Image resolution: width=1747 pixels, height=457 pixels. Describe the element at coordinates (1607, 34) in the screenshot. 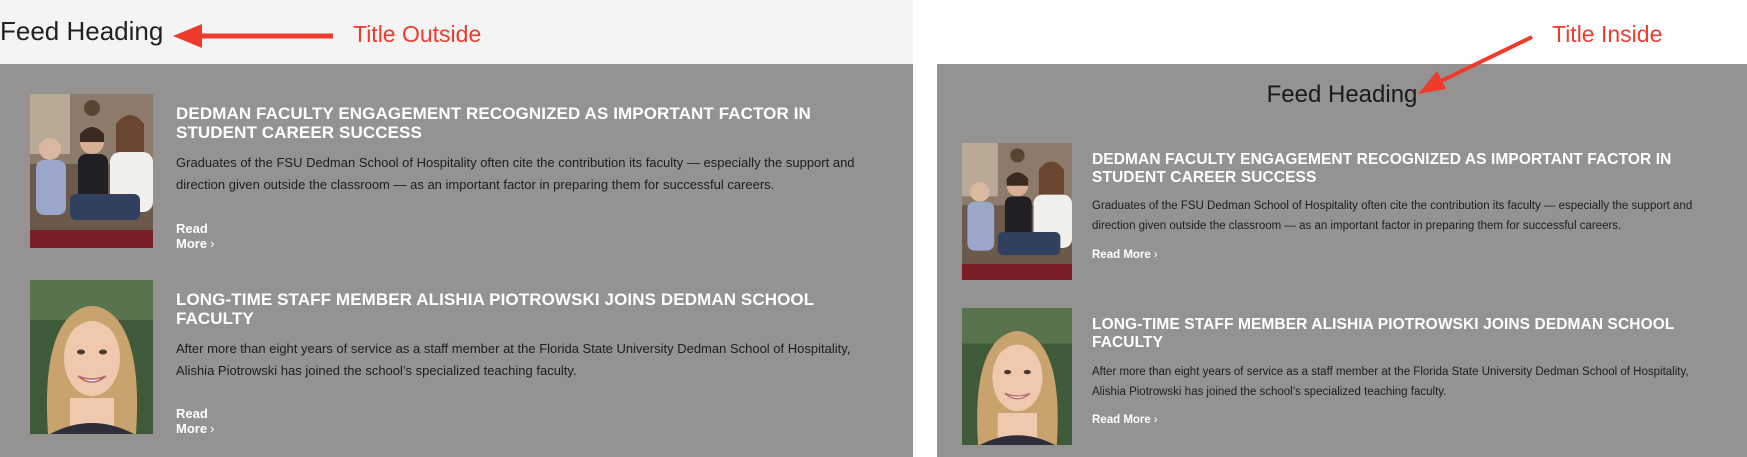

I see `annotation-title-inside: Title Inside` at that location.